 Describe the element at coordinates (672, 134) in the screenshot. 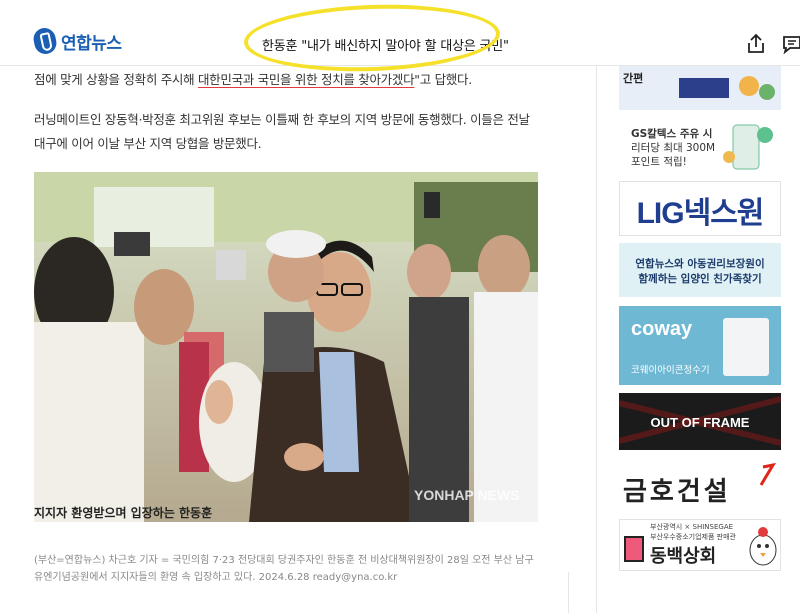

I see `gs-line-1: GS칼텍스 주유 시` at that location.